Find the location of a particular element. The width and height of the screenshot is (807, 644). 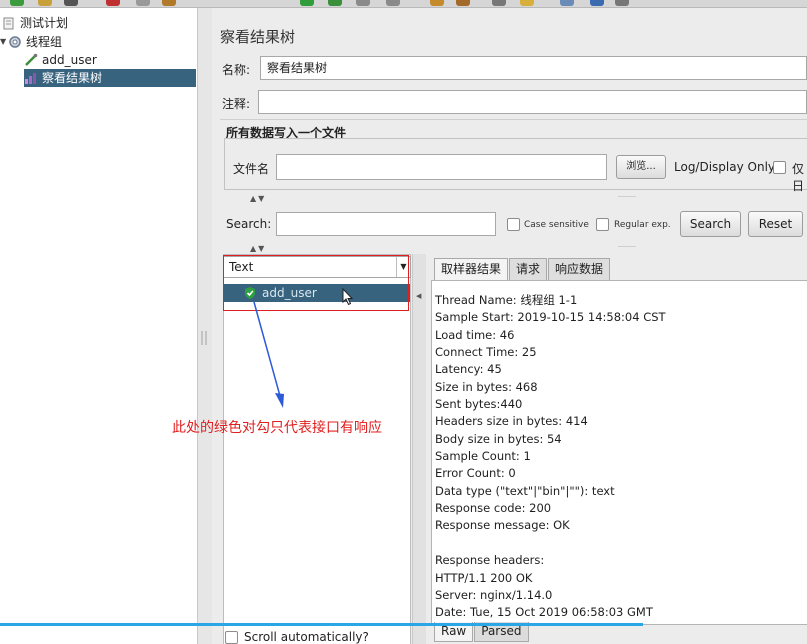

gear-icon is located at coordinates (15, 42).